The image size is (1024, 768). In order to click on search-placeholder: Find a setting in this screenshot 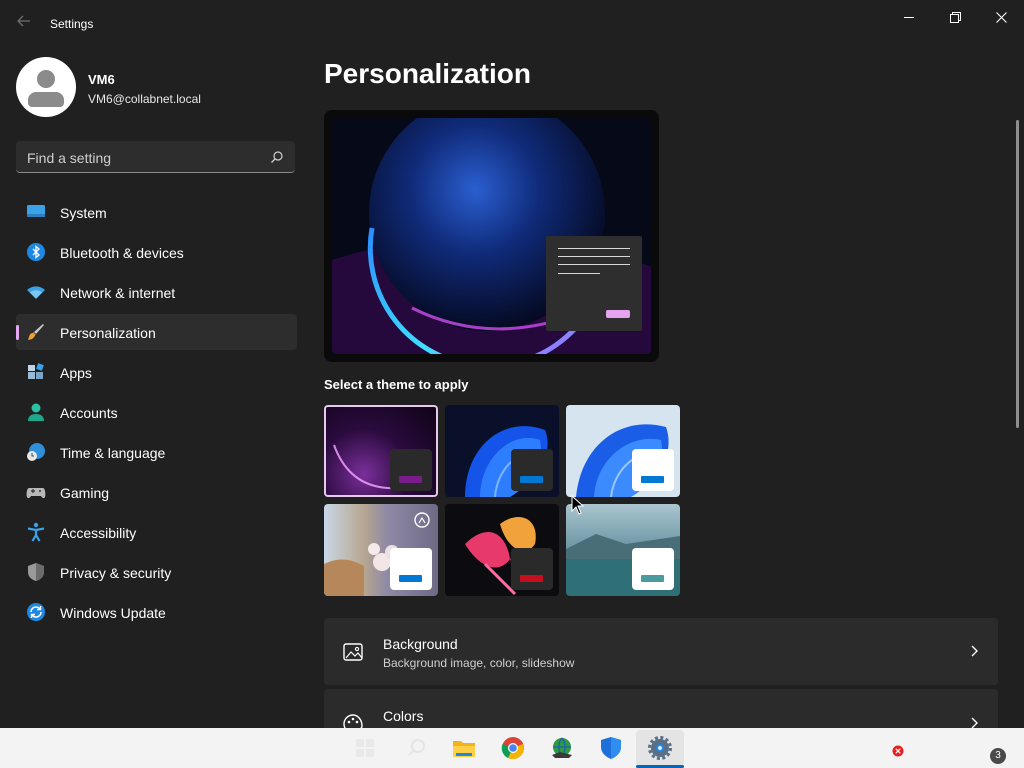, I will do `click(69, 158)`.